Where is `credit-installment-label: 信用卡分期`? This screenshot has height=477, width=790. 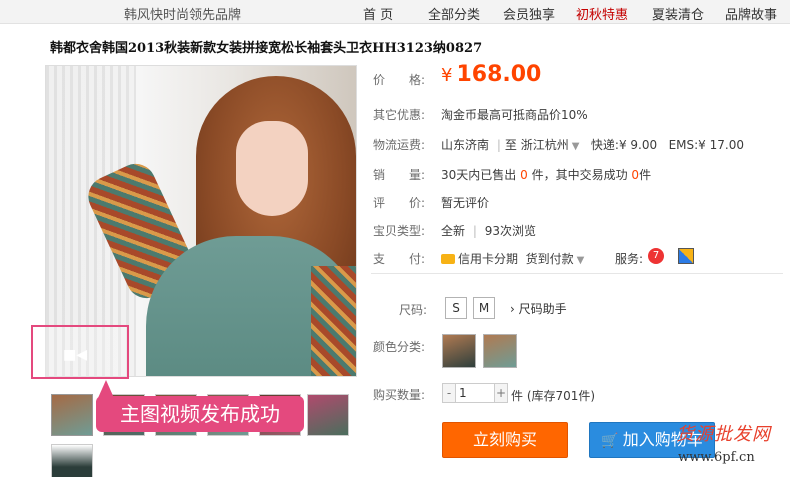 credit-installment-label: 信用卡分期 is located at coordinates (488, 259).